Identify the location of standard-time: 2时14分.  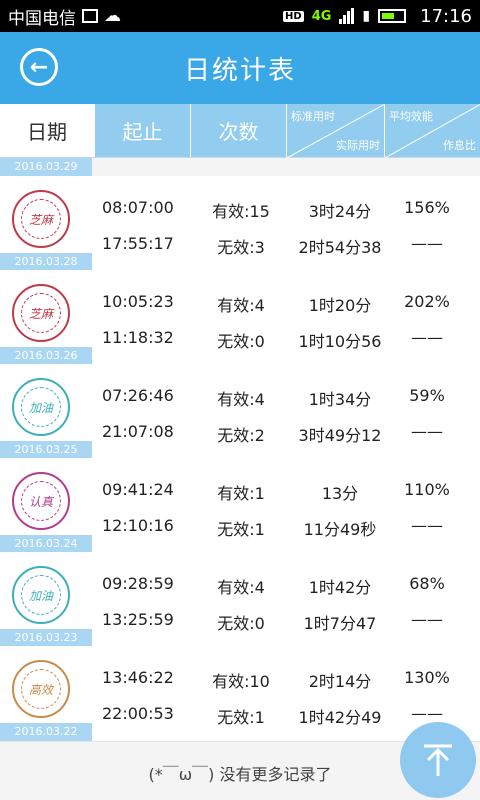
(340, 681).